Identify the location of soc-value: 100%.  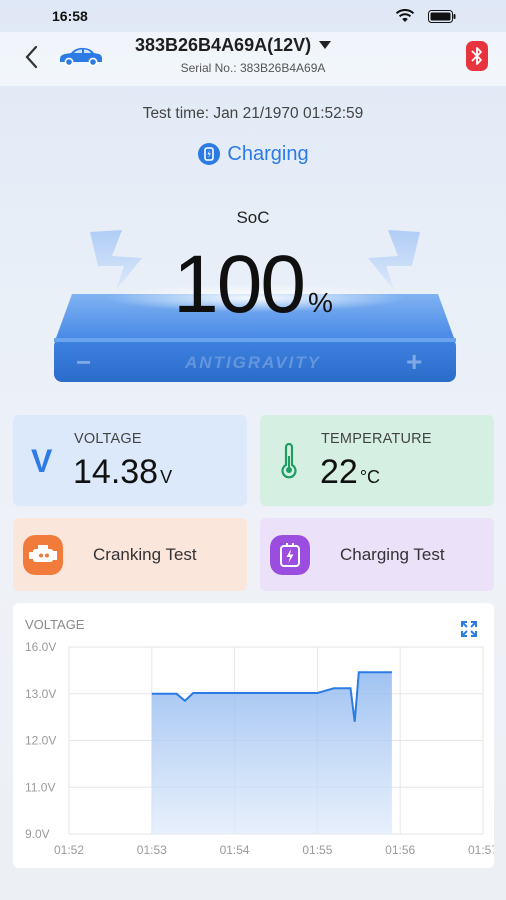
(253, 285).